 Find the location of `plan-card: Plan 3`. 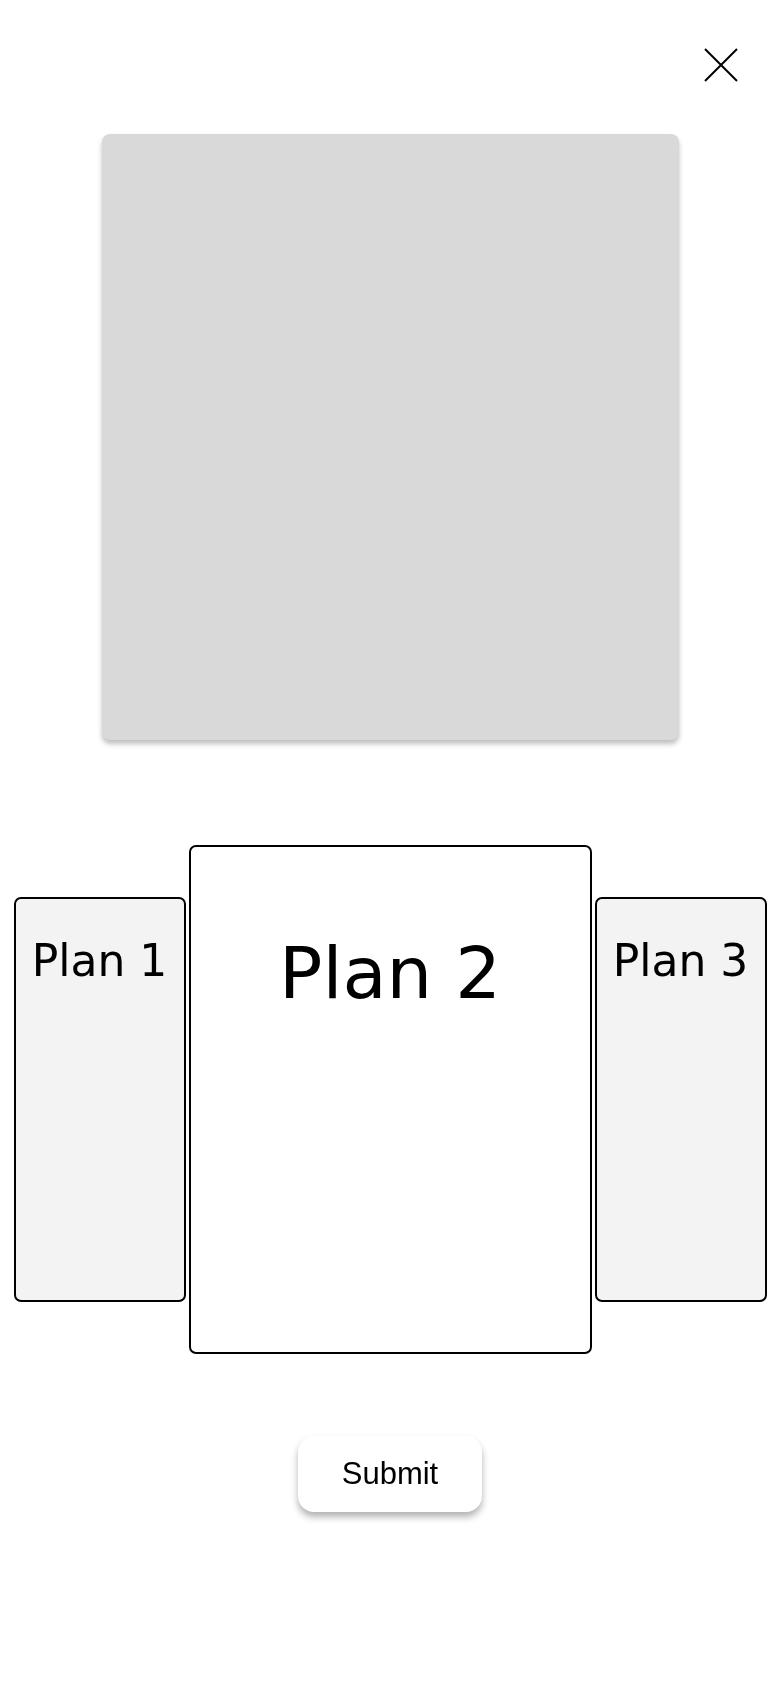

plan-card: Plan 3 is located at coordinates (680, 1099).